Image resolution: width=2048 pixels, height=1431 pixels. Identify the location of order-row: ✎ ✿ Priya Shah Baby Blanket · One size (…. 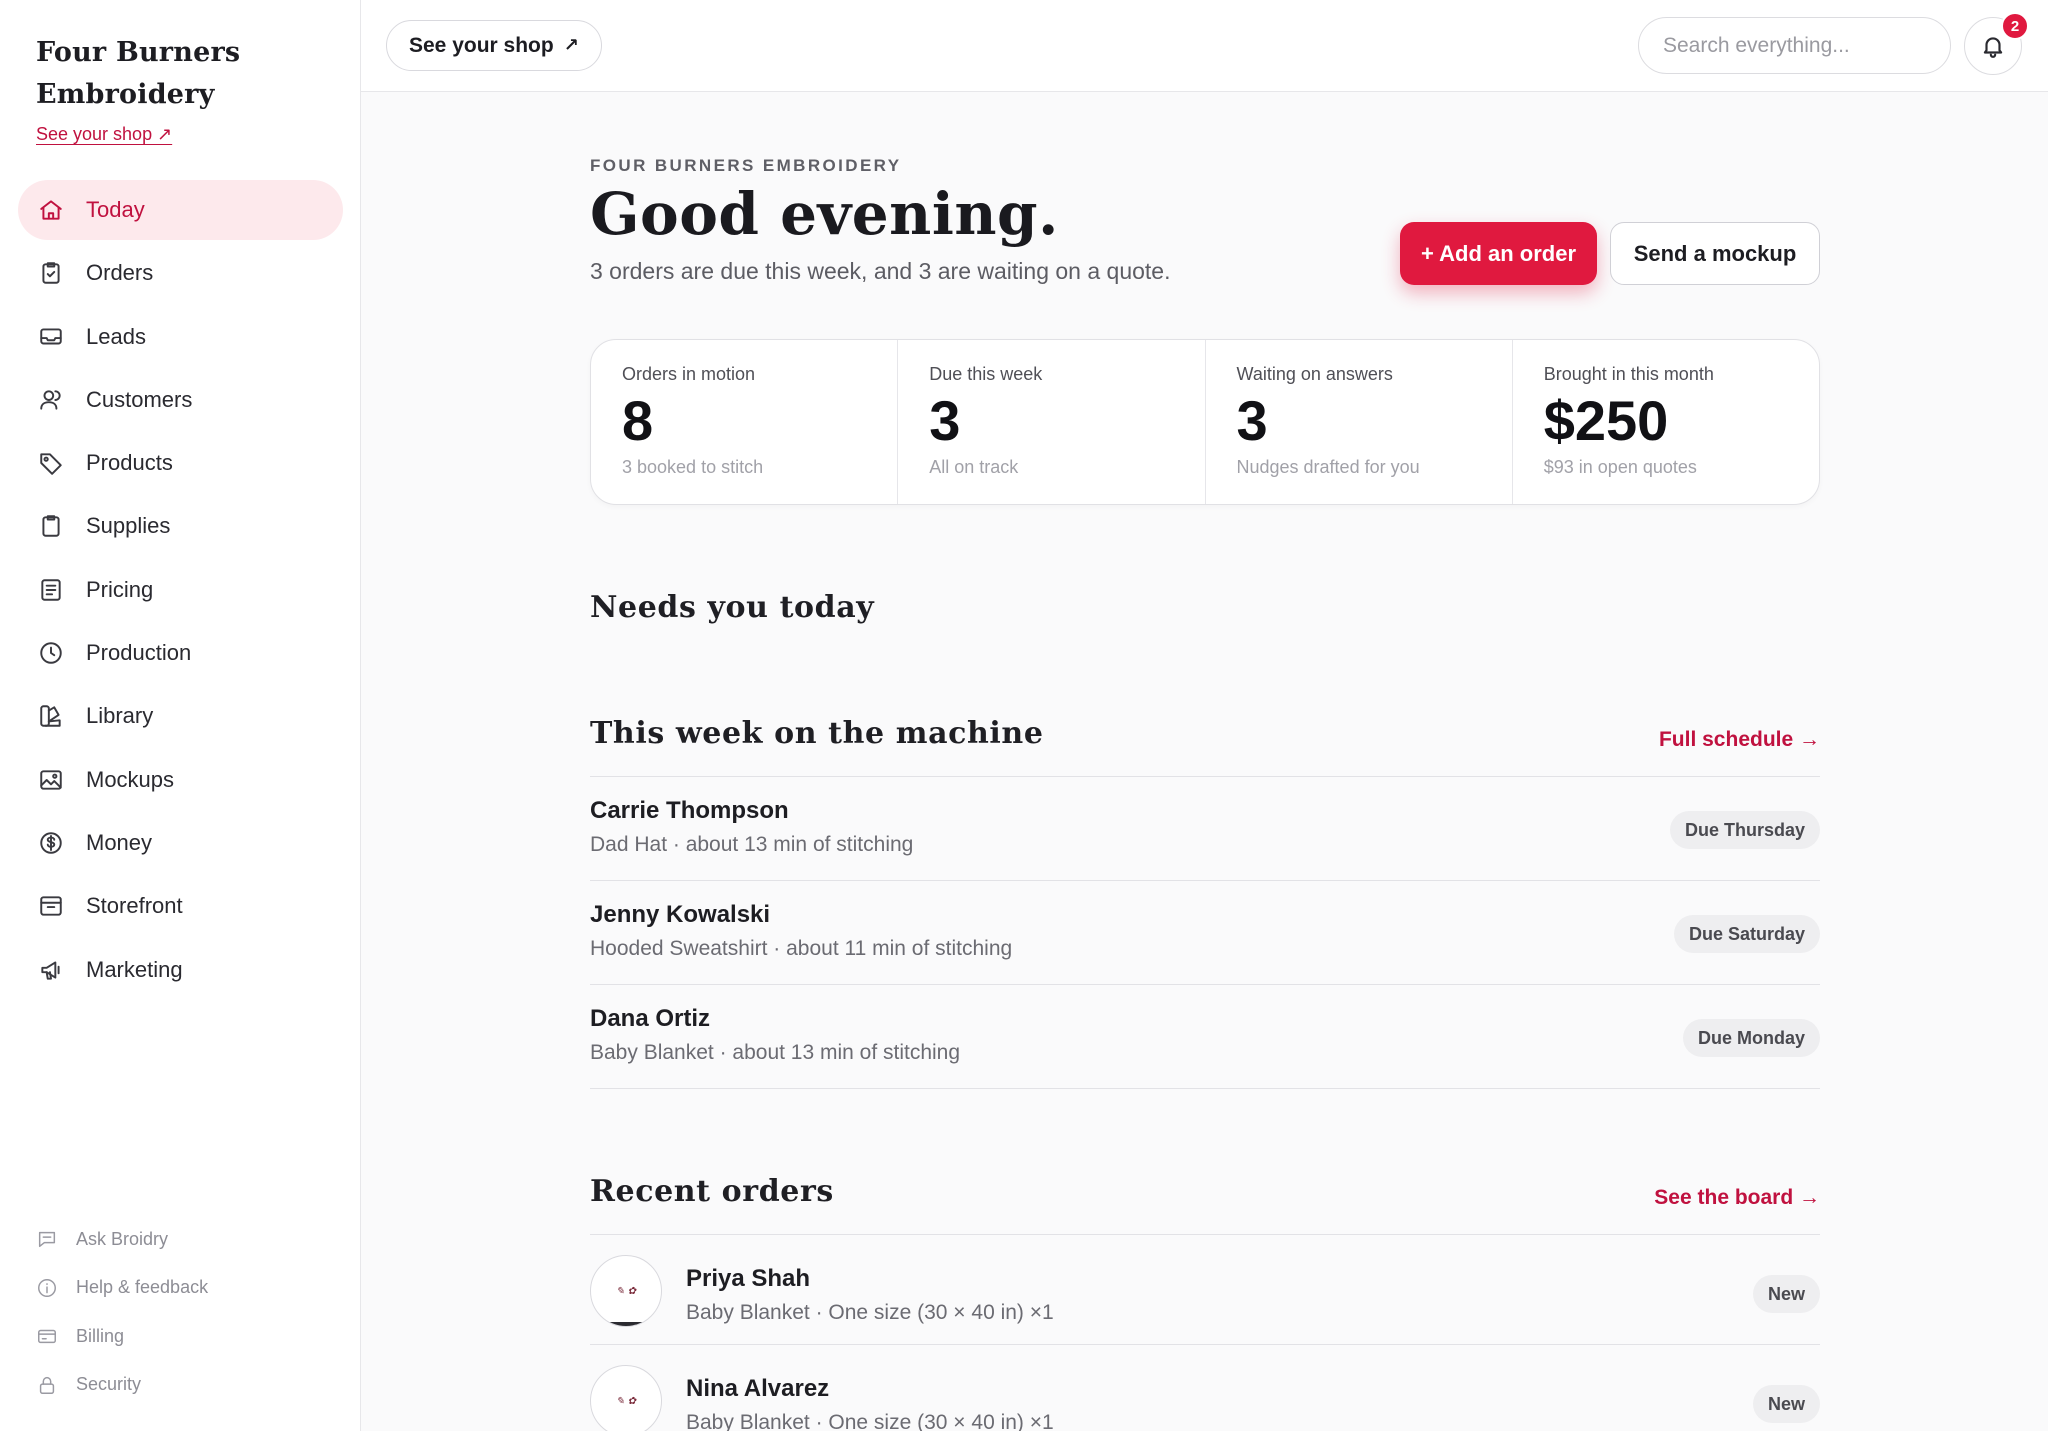
(1205, 1290).